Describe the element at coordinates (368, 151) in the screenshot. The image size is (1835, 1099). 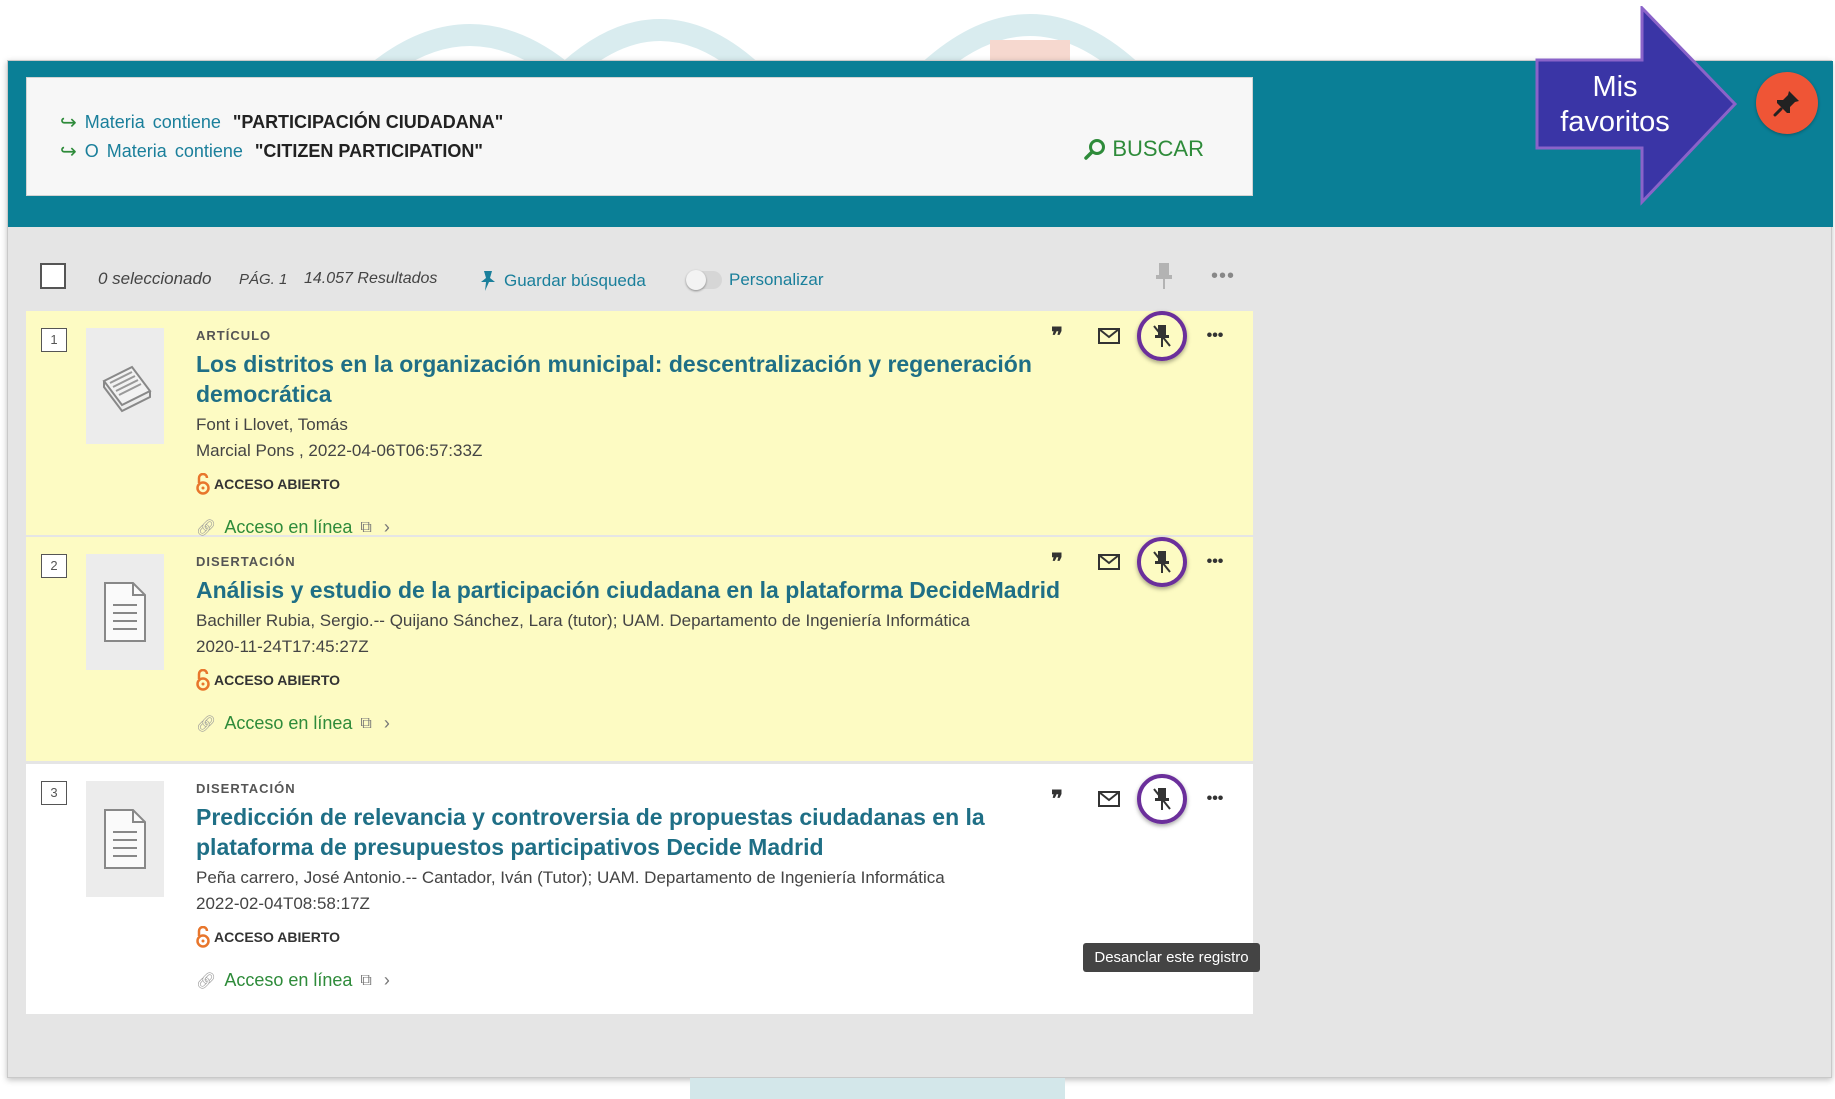
I see `query-value: "CITIZEN PARTICIPATION"` at that location.